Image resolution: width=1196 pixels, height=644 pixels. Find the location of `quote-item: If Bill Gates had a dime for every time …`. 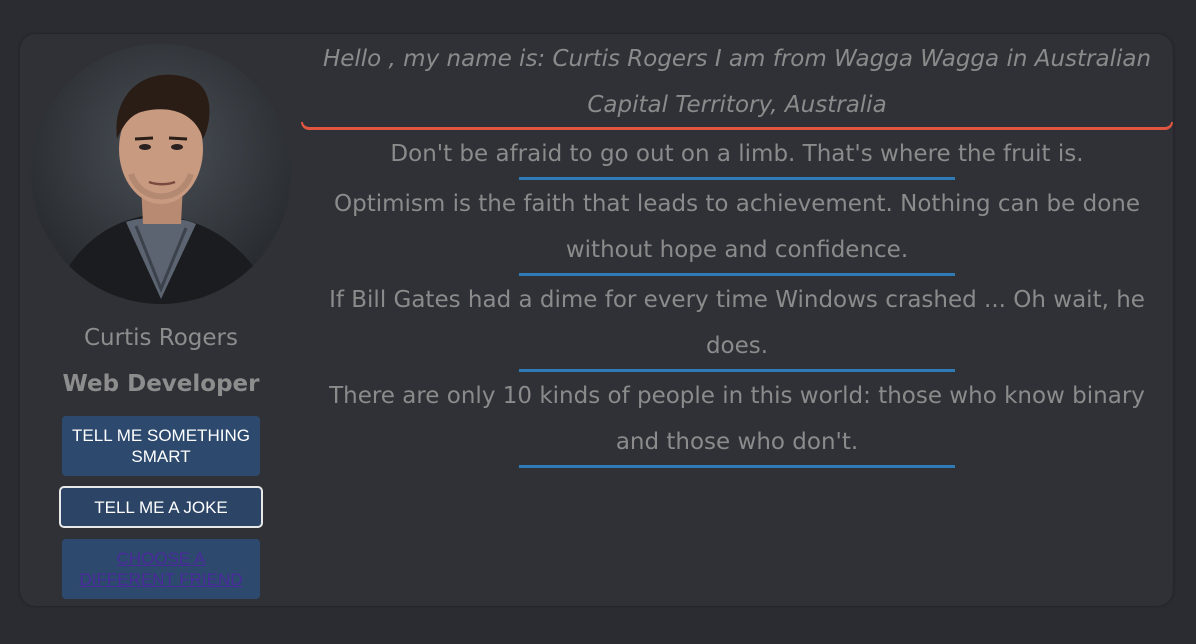

quote-item: If Bill Gates had a dime for every time … is located at coordinates (737, 323).